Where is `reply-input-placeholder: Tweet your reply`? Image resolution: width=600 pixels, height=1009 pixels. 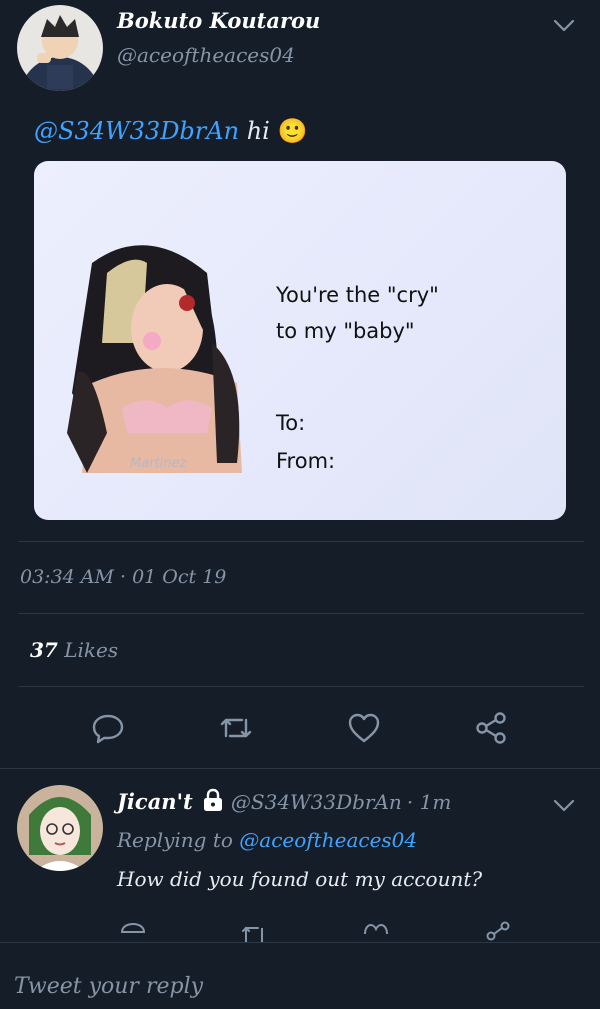 reply-input-placeholder: Tweet your reply is located at coordinates (108, 986).